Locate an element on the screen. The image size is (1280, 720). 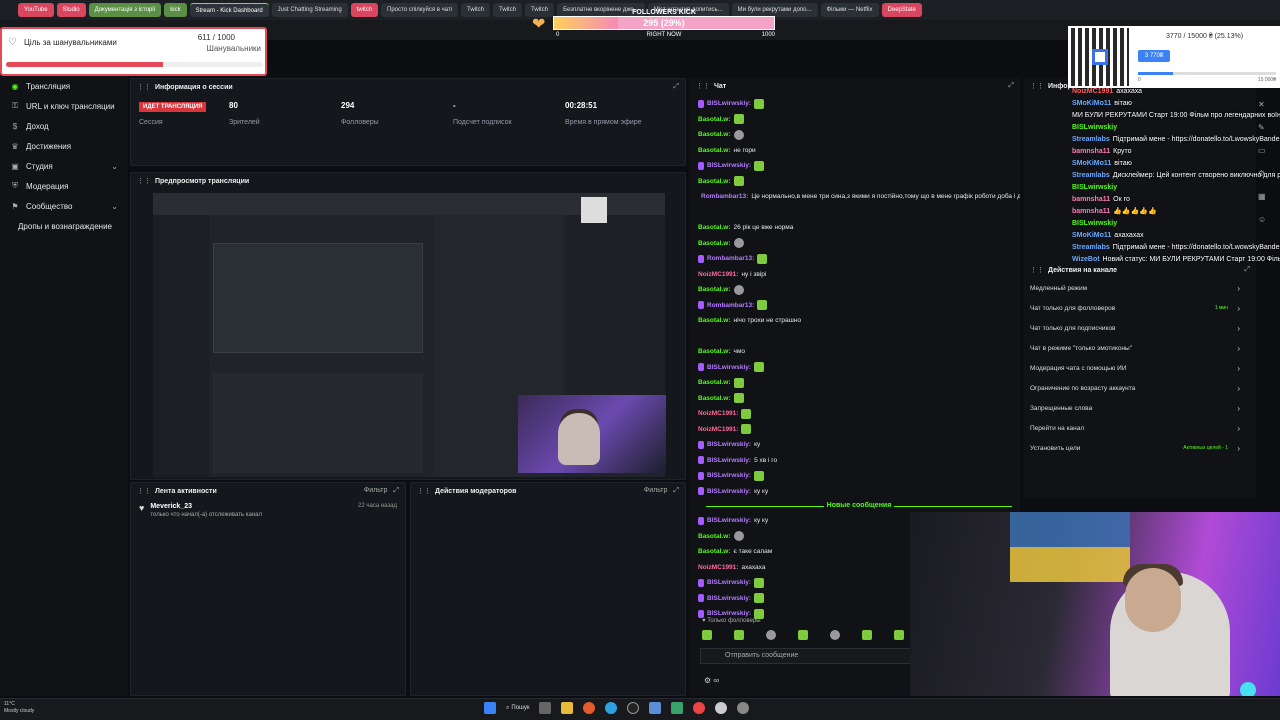
activity-username: Meverick_23 is located at coordinates (206, 506).